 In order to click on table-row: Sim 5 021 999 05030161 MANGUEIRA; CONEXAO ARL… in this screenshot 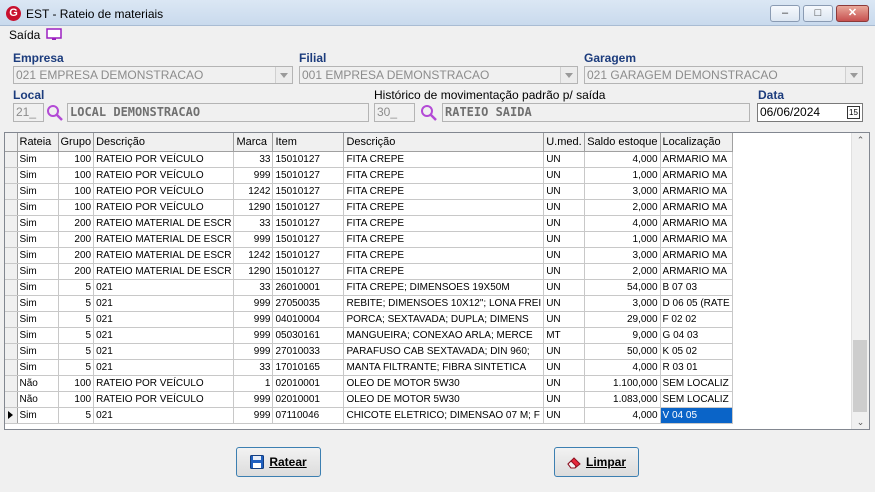, I will do `click(369, 335)`.